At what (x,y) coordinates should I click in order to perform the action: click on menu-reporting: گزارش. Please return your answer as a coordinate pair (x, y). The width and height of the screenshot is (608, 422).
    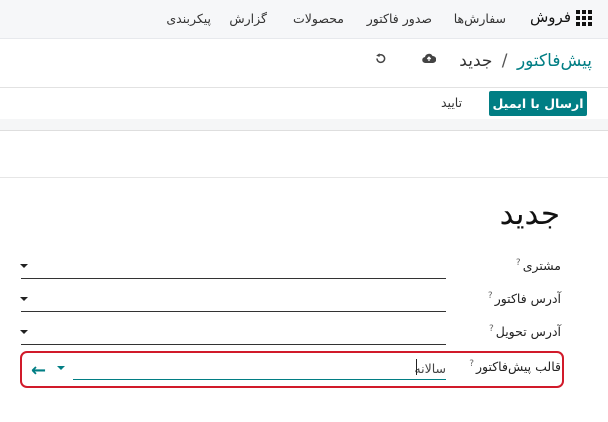
    Looking at the image, I should click on (248, 18).